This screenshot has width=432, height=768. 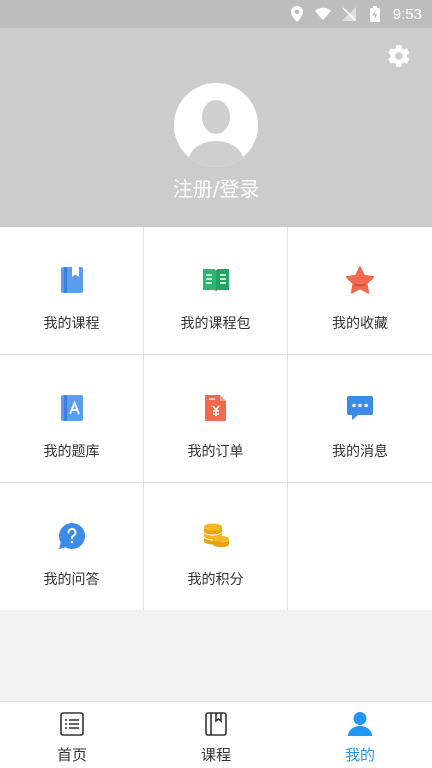 I want to click on tab-label: 首页, so click(x=71, y=755).